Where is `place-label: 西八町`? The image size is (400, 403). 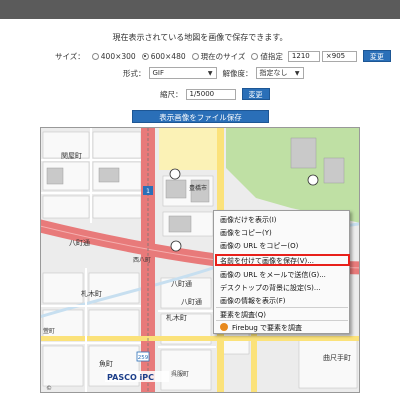
place-label: 西八町 is located at coordinates (142, 260).